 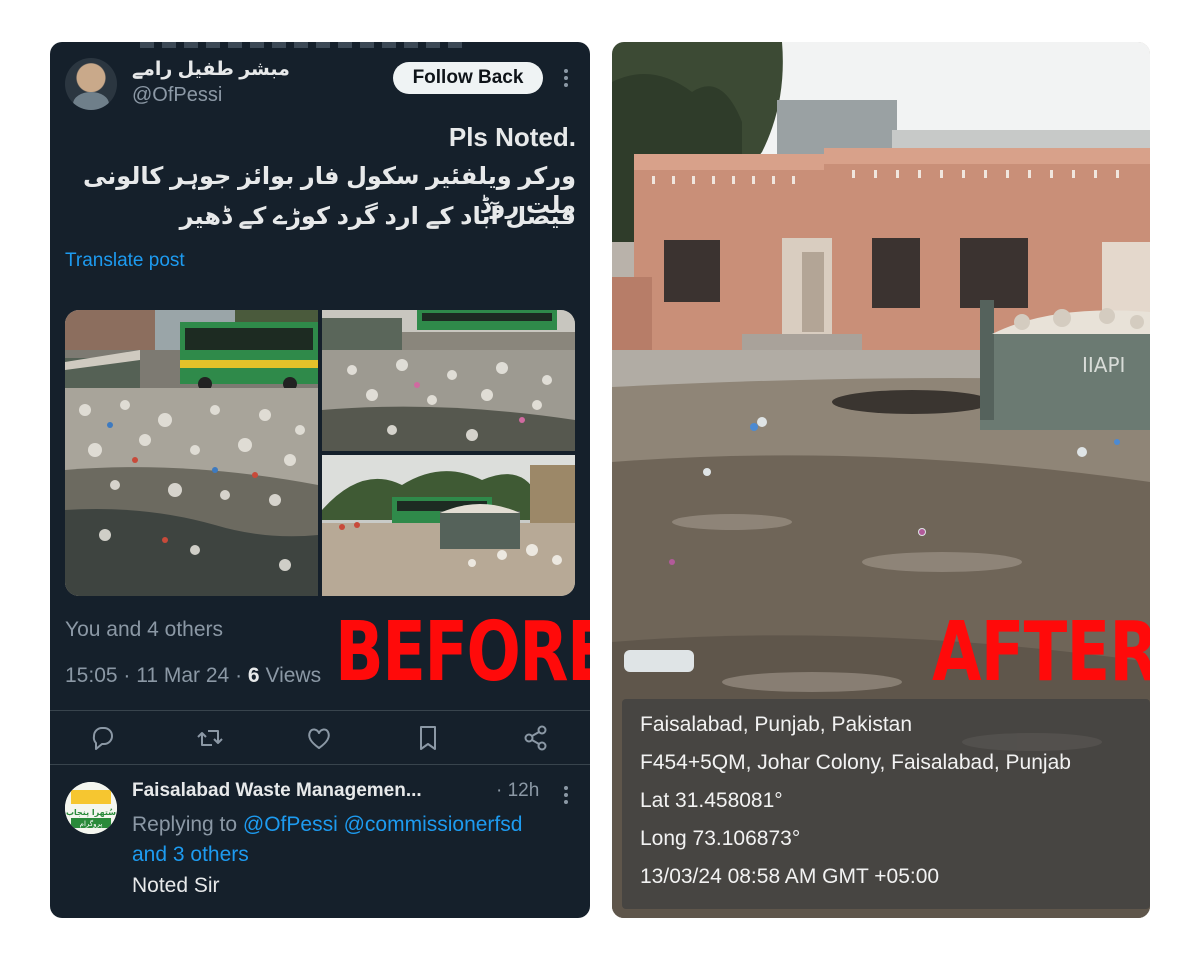 I want to click on logo-text-top: سُتھرا پنجاب, so click(x=91, y=812).